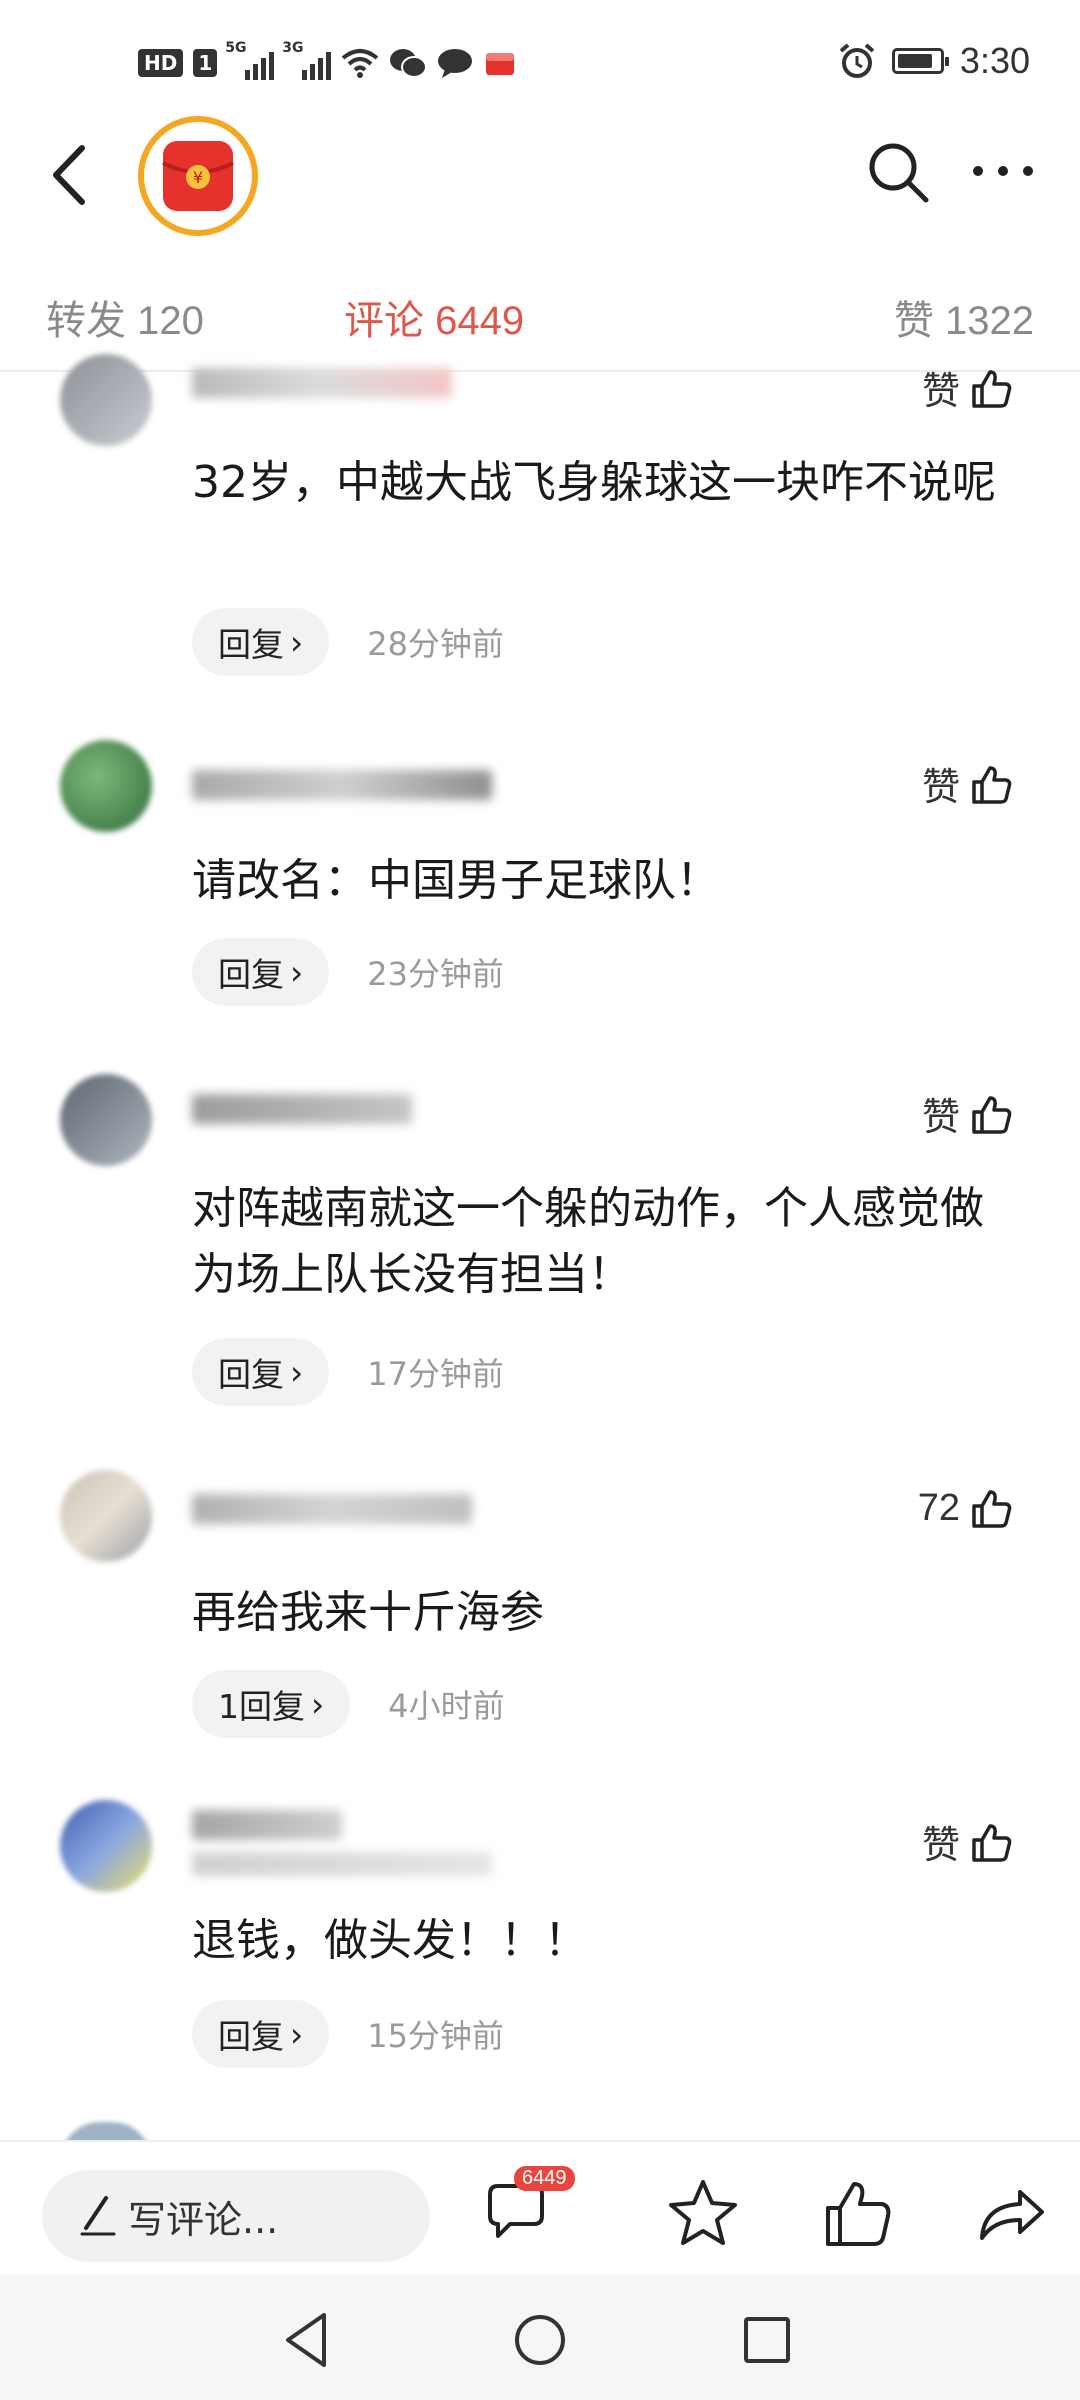  I want to click on status-icons-right: 3:30, so click(934, 61).